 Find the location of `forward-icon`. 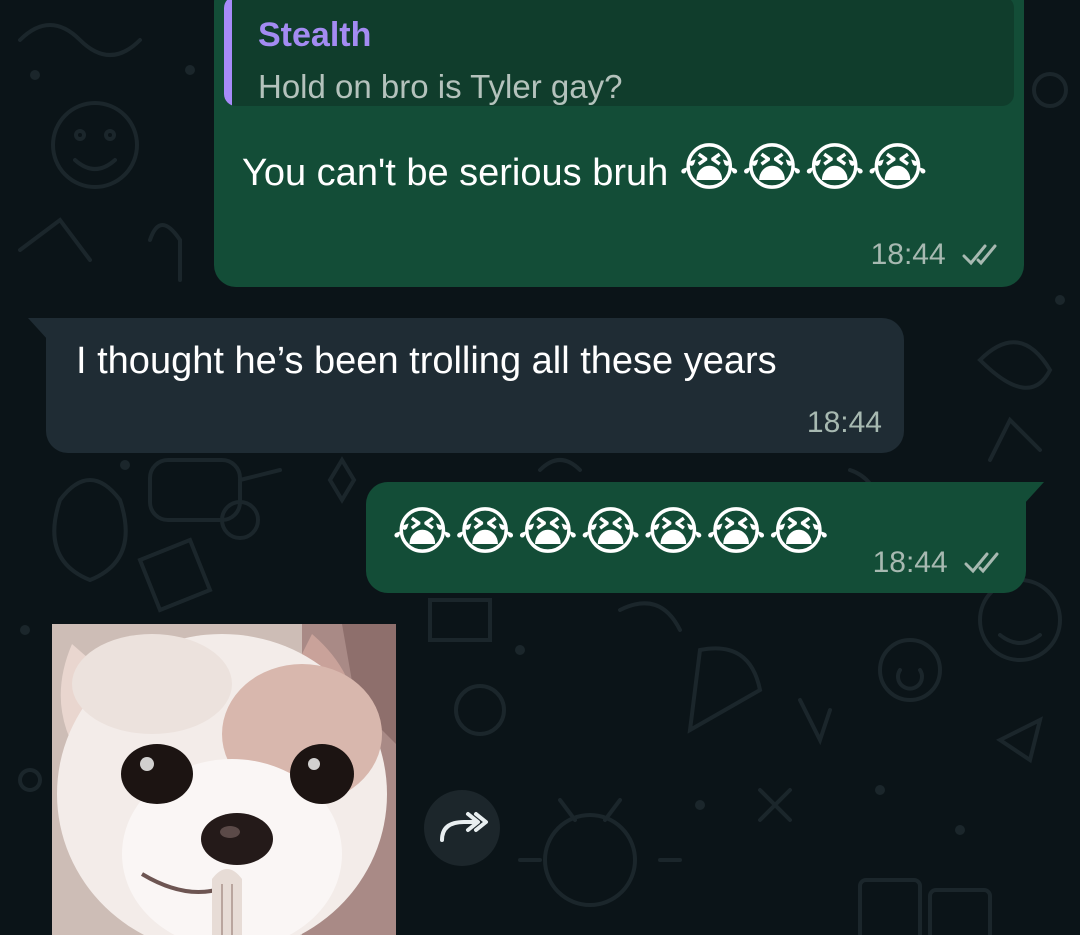

forward-icon is located at coordinates (464, 827).